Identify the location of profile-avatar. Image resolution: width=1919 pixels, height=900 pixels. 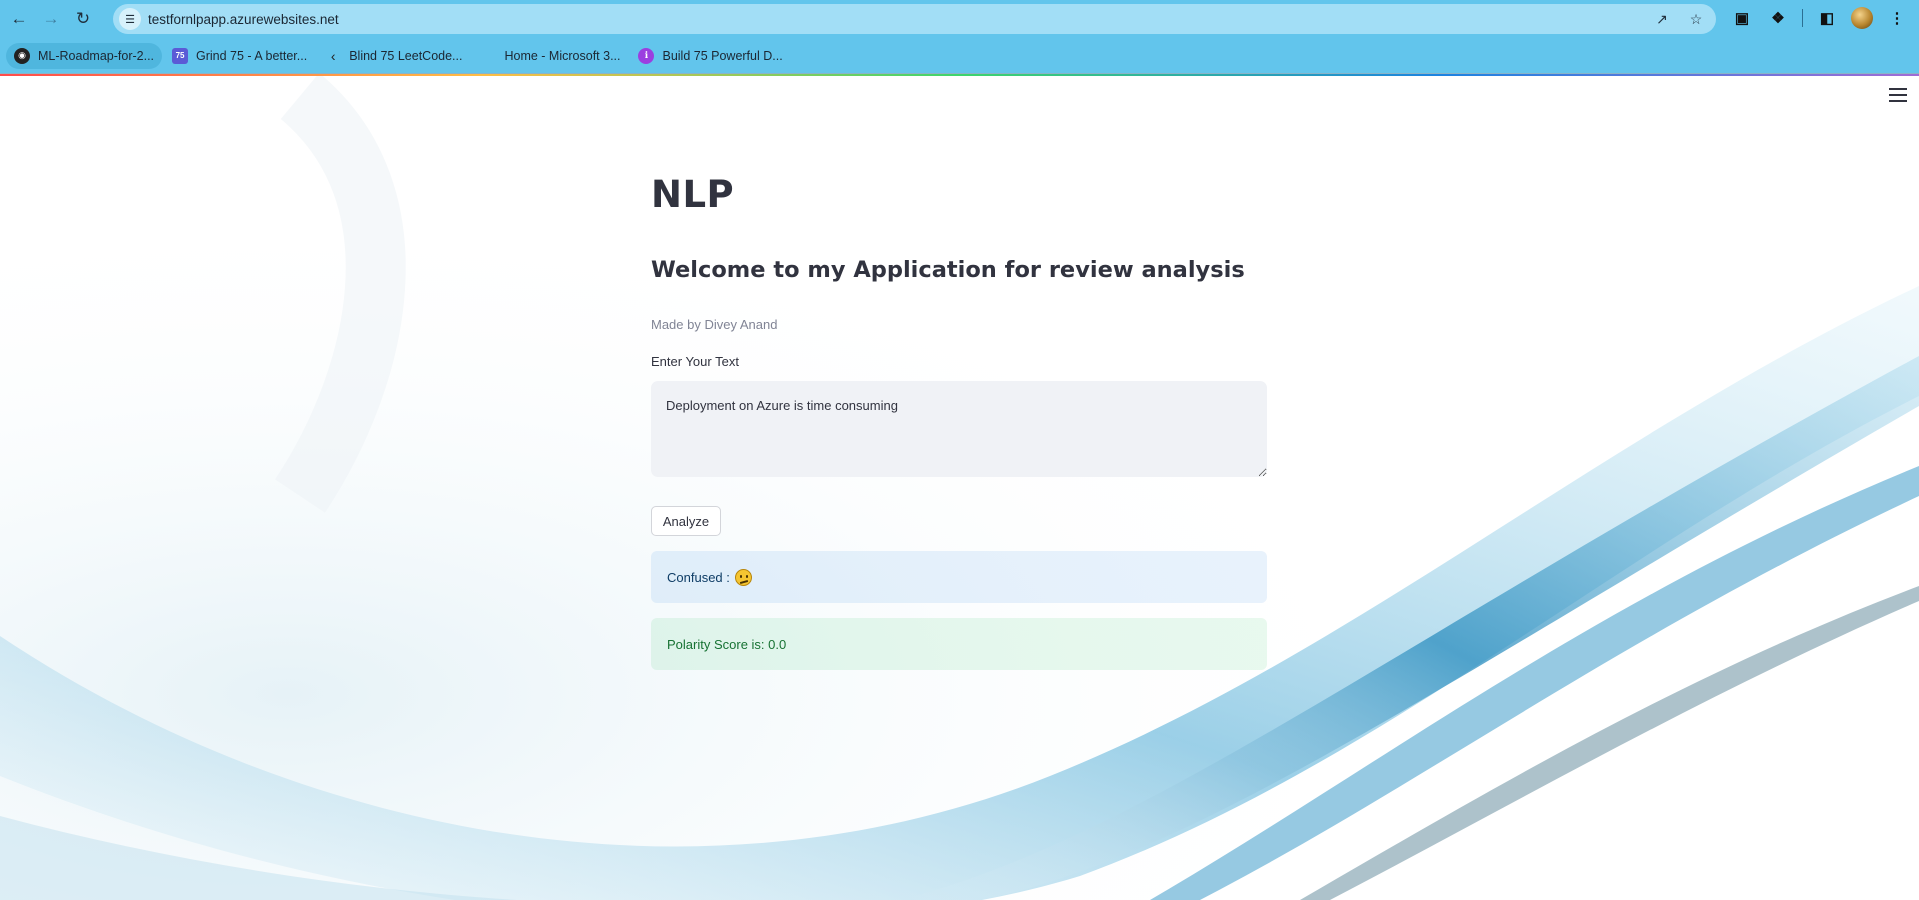
(1862, 18).